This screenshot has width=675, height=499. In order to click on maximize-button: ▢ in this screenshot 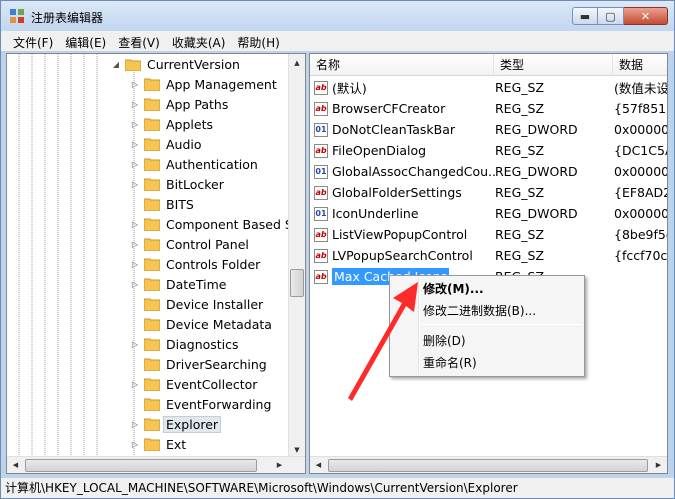, I will do `click(611, 16)`.